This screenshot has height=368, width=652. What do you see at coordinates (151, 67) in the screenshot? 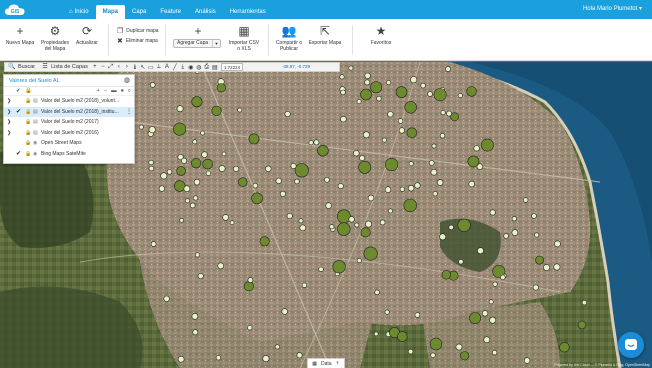
I see `select-rectangle-icon: ▭` at bounding box center [151, 67].